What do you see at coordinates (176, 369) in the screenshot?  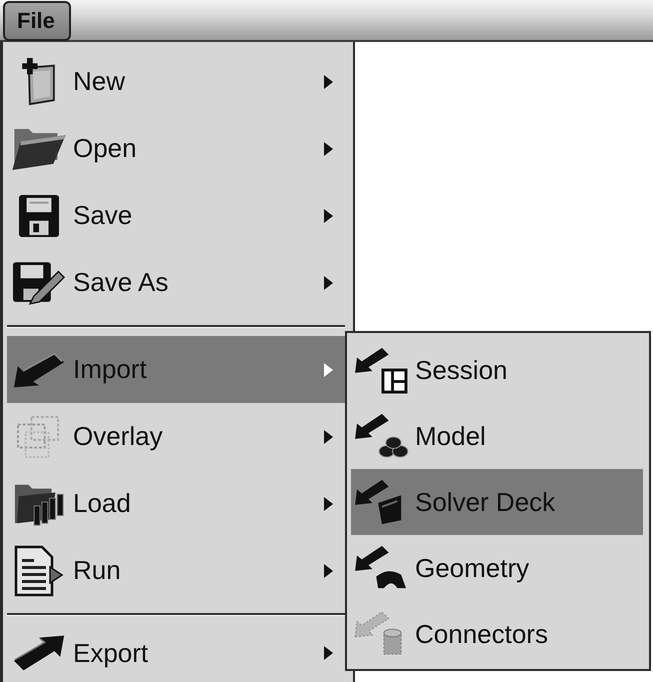 I see `menu-item: Import` at bounding box center [176, 369].